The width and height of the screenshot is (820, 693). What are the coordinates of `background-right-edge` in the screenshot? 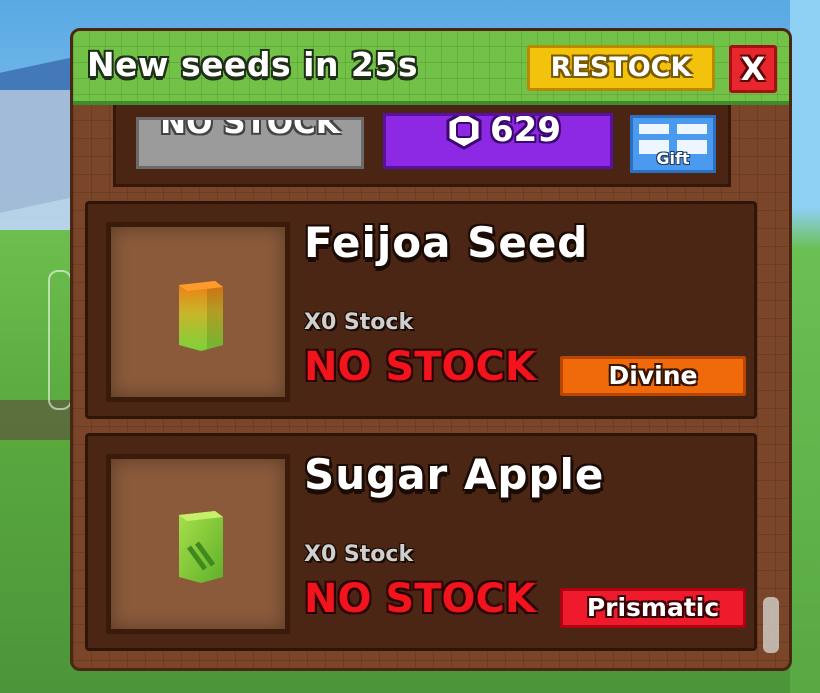 It's located at (805, 346).